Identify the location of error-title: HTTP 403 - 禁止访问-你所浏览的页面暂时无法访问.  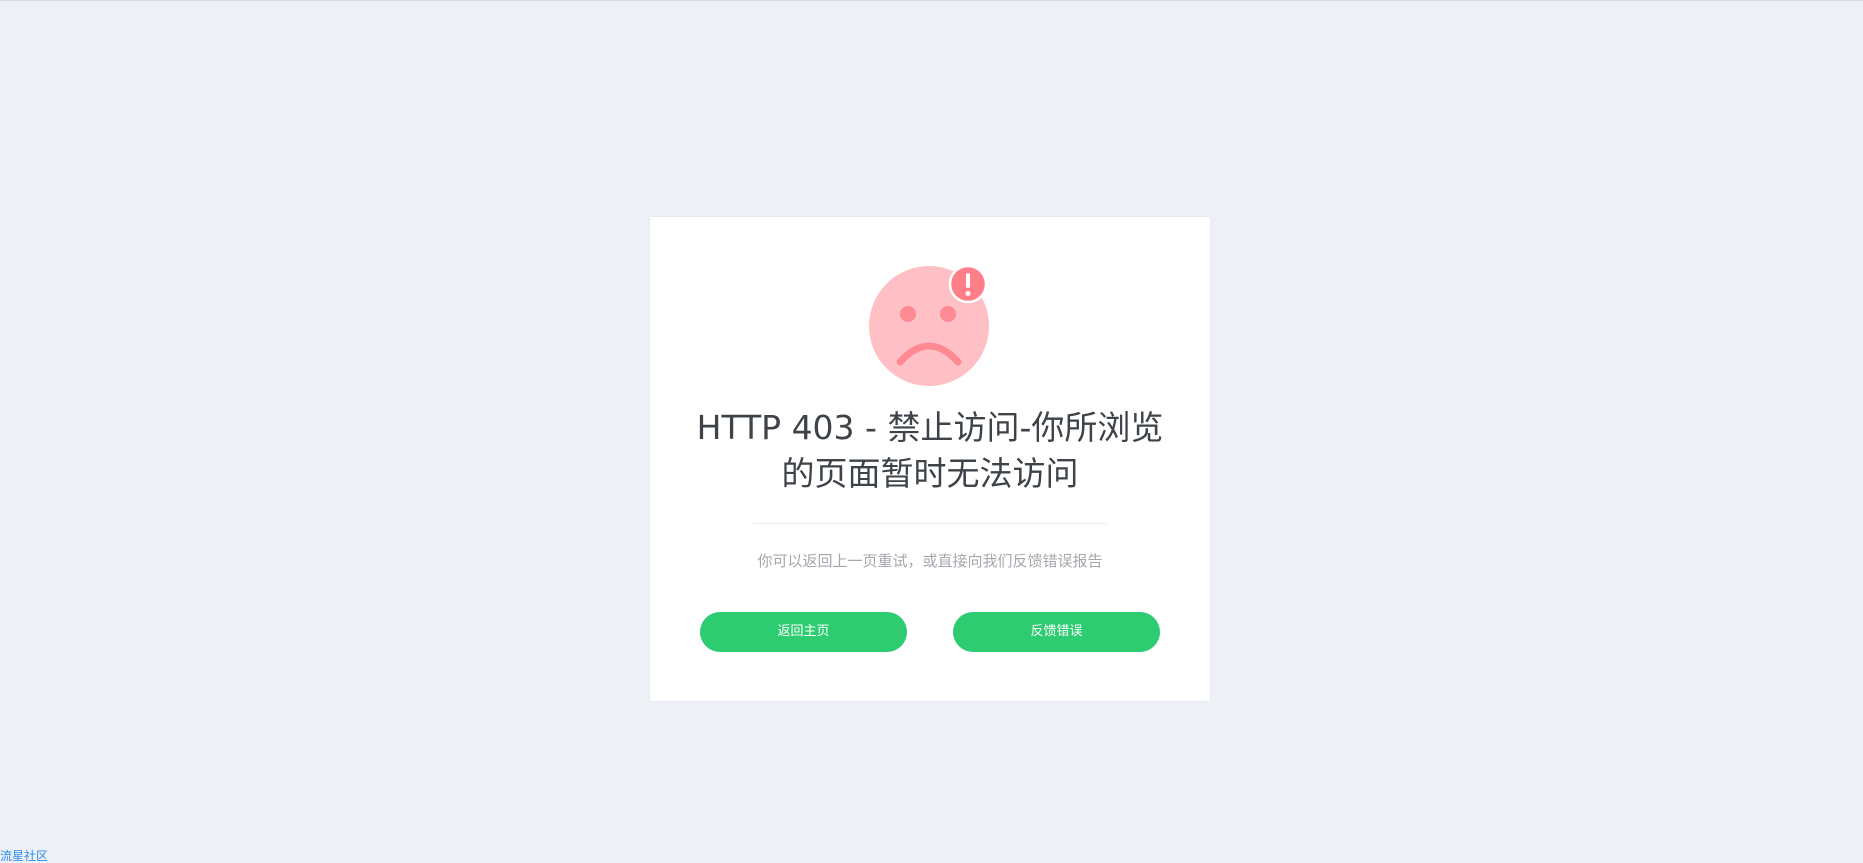
(930, 450).